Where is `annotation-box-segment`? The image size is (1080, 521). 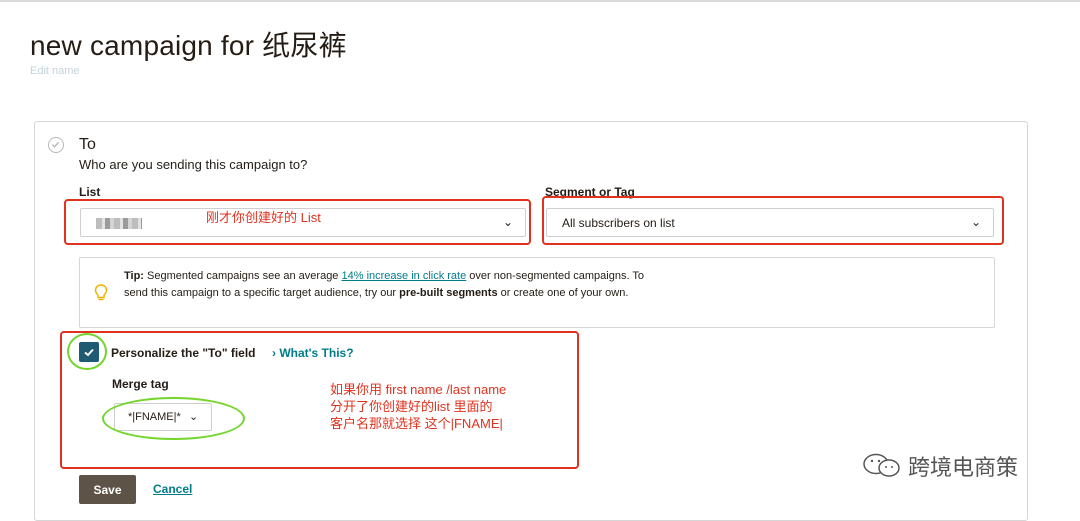
annotation-box-segment is located at coordinates (773, 220).